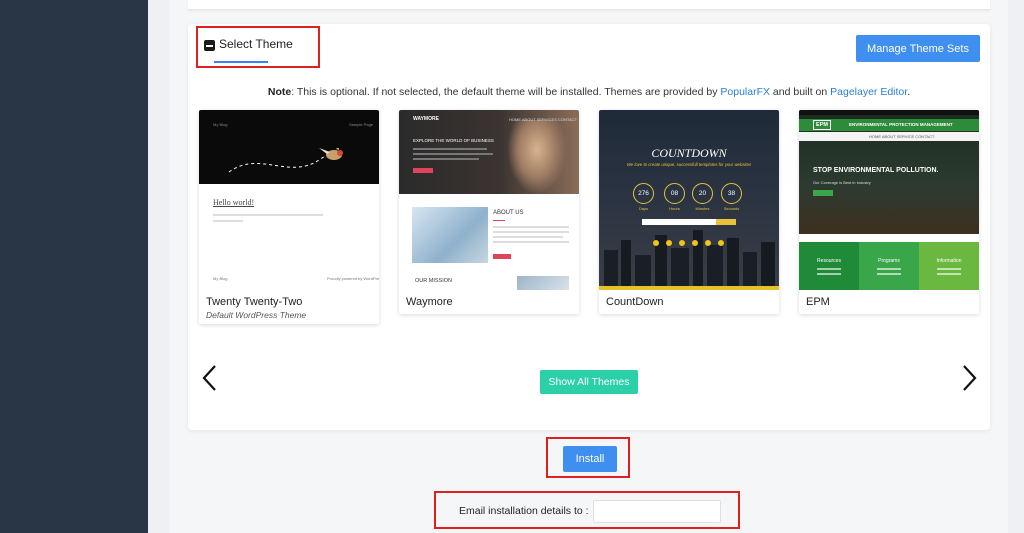  Describe the element at coordinates (842, 182) in the screenshot. I see `preview-sub: Our Coverage is Best in Industry` at that location.